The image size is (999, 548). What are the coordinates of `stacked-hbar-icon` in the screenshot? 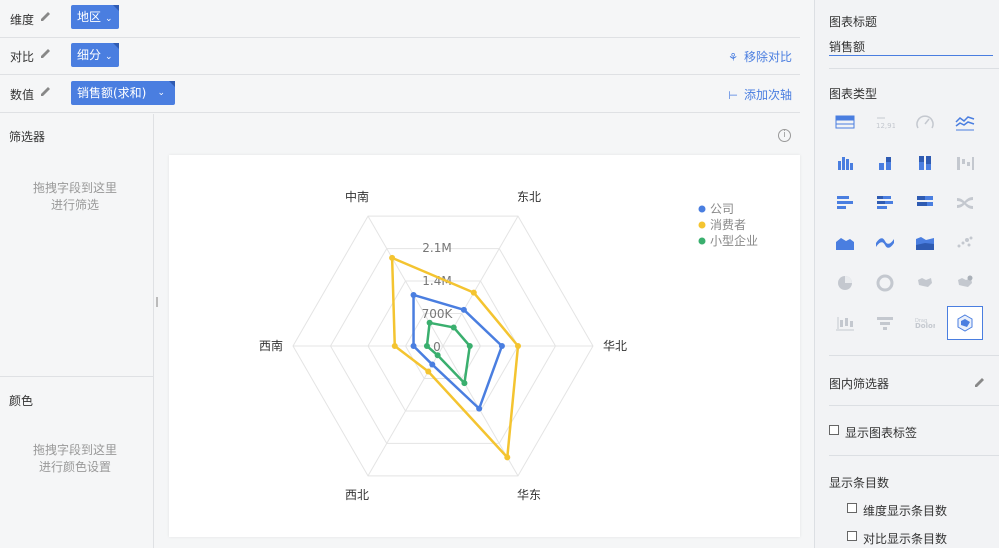 It's located at (885, 202).